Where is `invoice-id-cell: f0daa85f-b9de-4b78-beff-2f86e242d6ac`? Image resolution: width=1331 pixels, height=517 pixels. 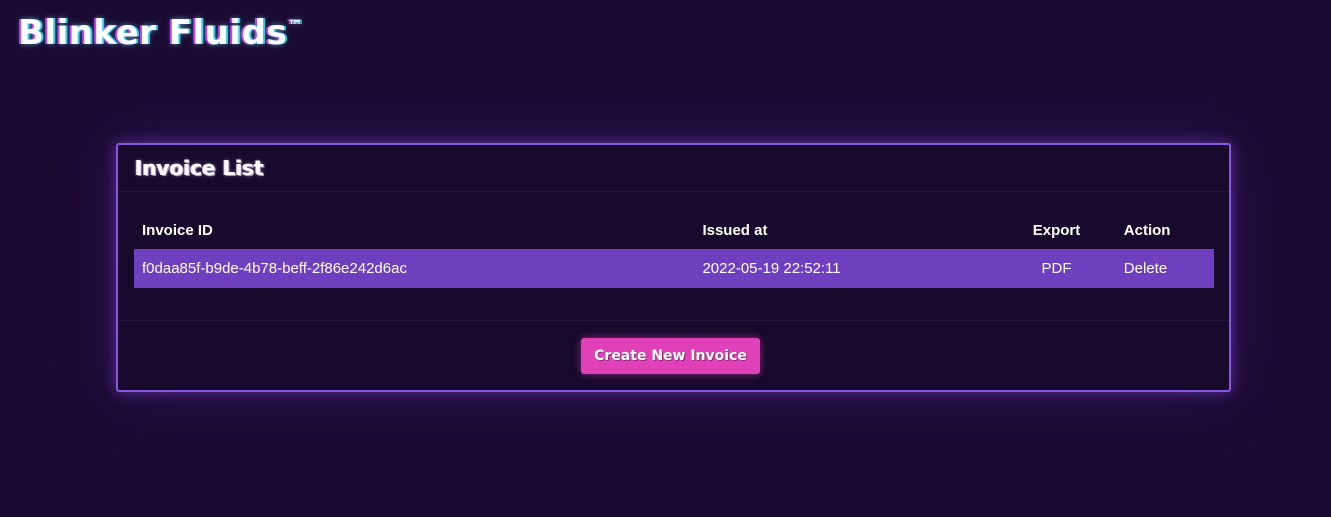
invoice-id-cell: f0daa85f-b9de-4b78-beff-2f86e242d6ac is located at coordinates (414, 268).